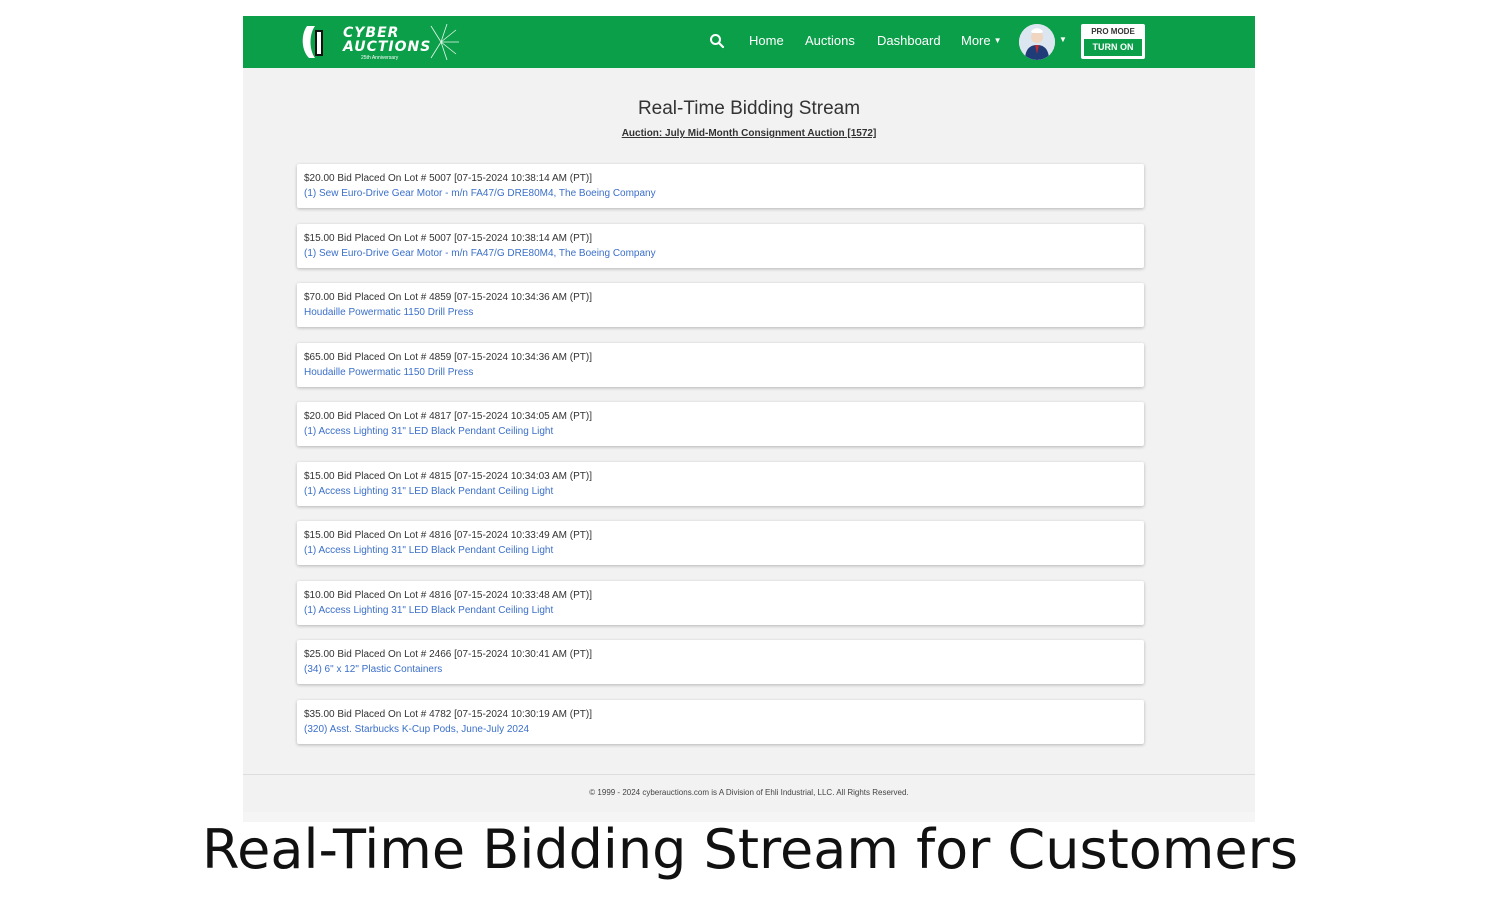 This screenshot has width=1500, height=900. I want to click on pro-mode-turn-on-button: TURN ON, so click(1113, 47).